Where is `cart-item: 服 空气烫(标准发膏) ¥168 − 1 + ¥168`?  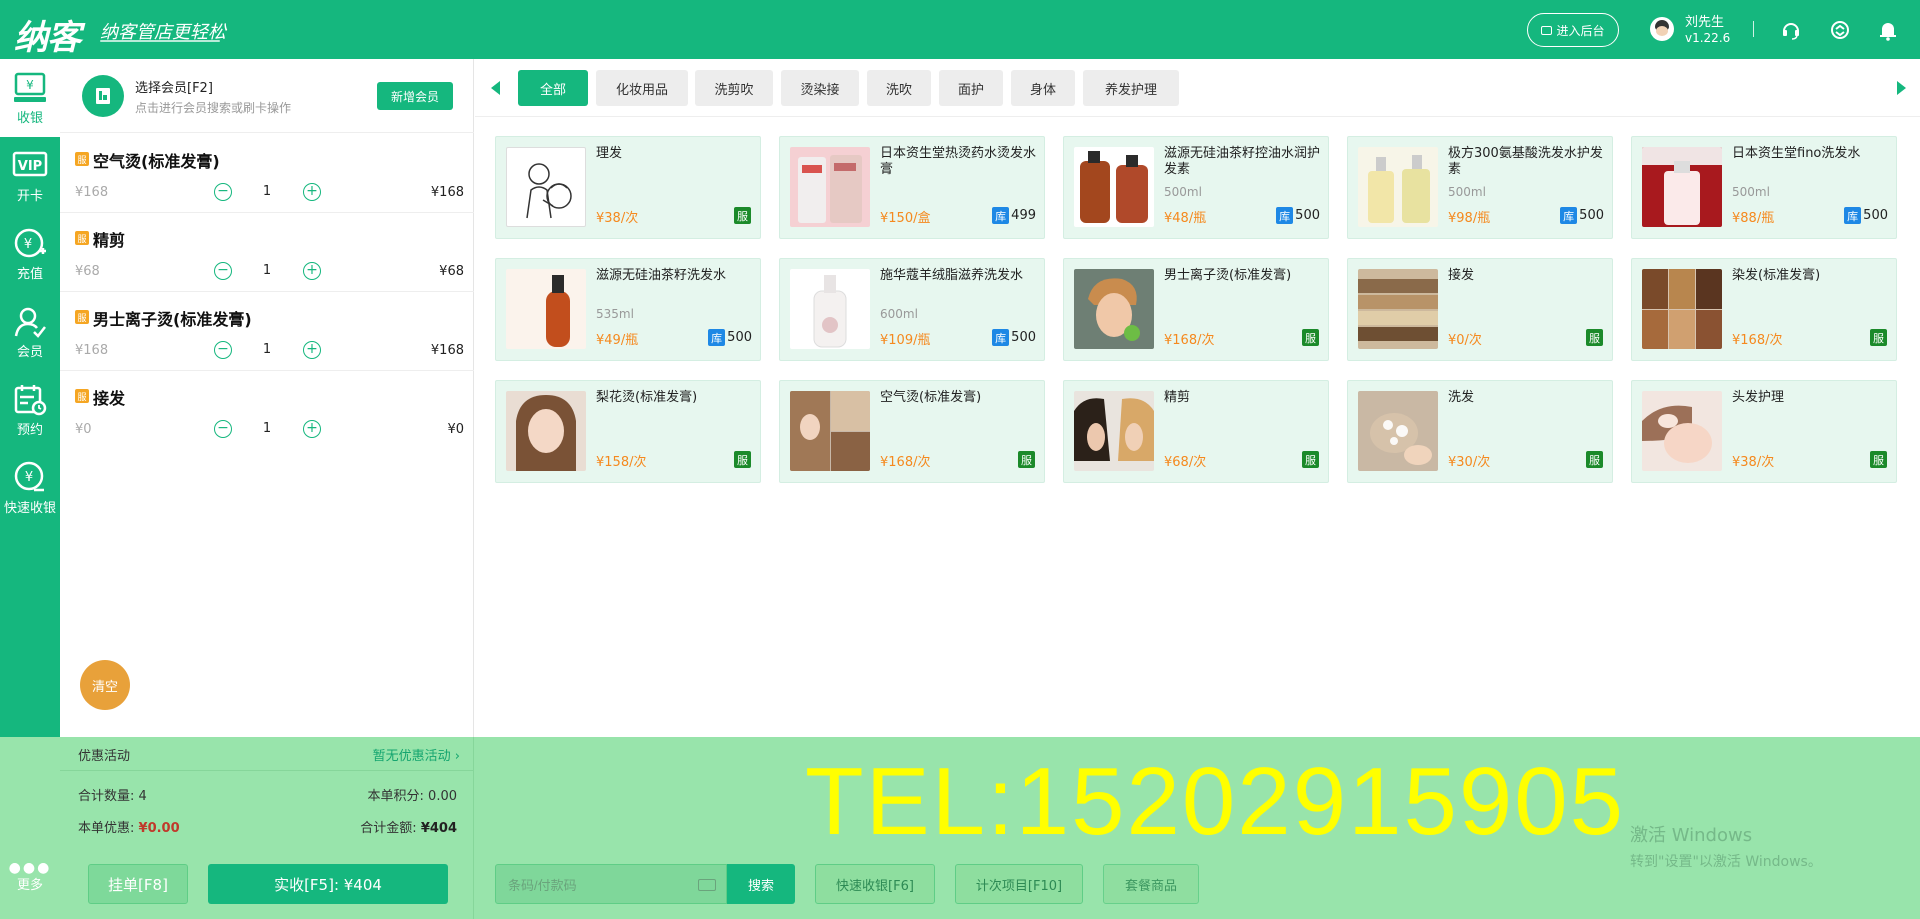 cart-item: 服 空气烫(标准发膏) ¥168 − 1 + ¥168 is located at coordinates (267, 173).